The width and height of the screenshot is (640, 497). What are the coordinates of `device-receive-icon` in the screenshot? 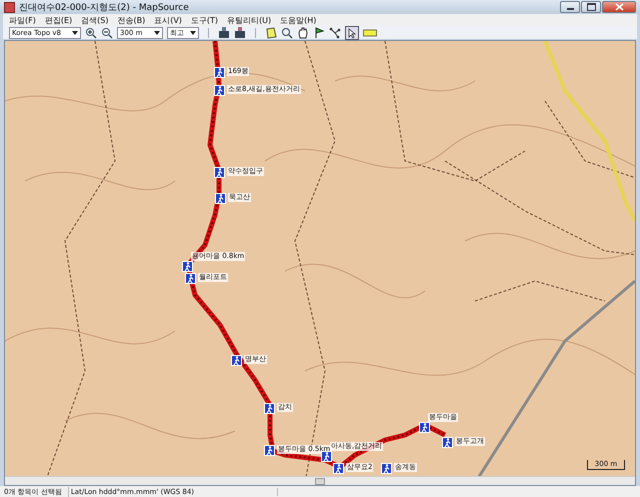 It's located at (224, 32).